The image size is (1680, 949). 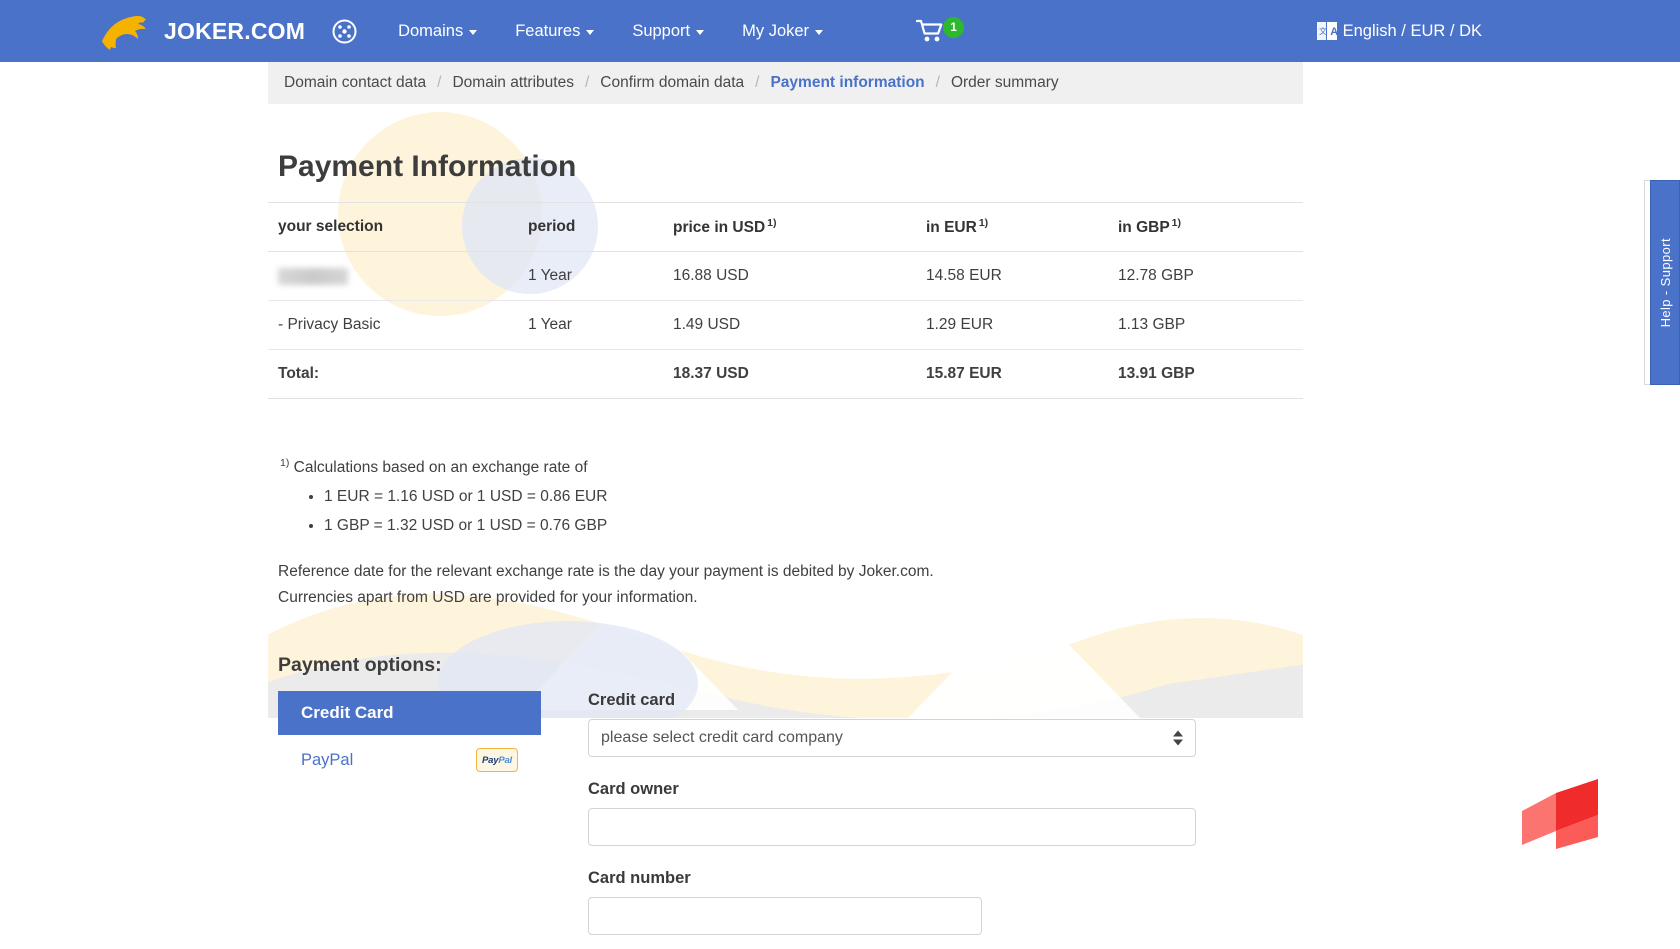 I want to click on column-header-your-selection-label: your selection, so click(x=331, y=227).